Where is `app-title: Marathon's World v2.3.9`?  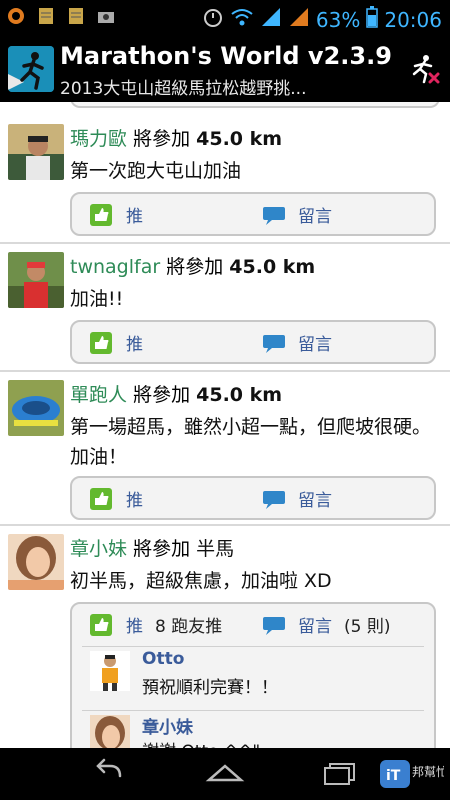
app-title: Marathon's World v2.3.9 is located at coordinates (226, 56).